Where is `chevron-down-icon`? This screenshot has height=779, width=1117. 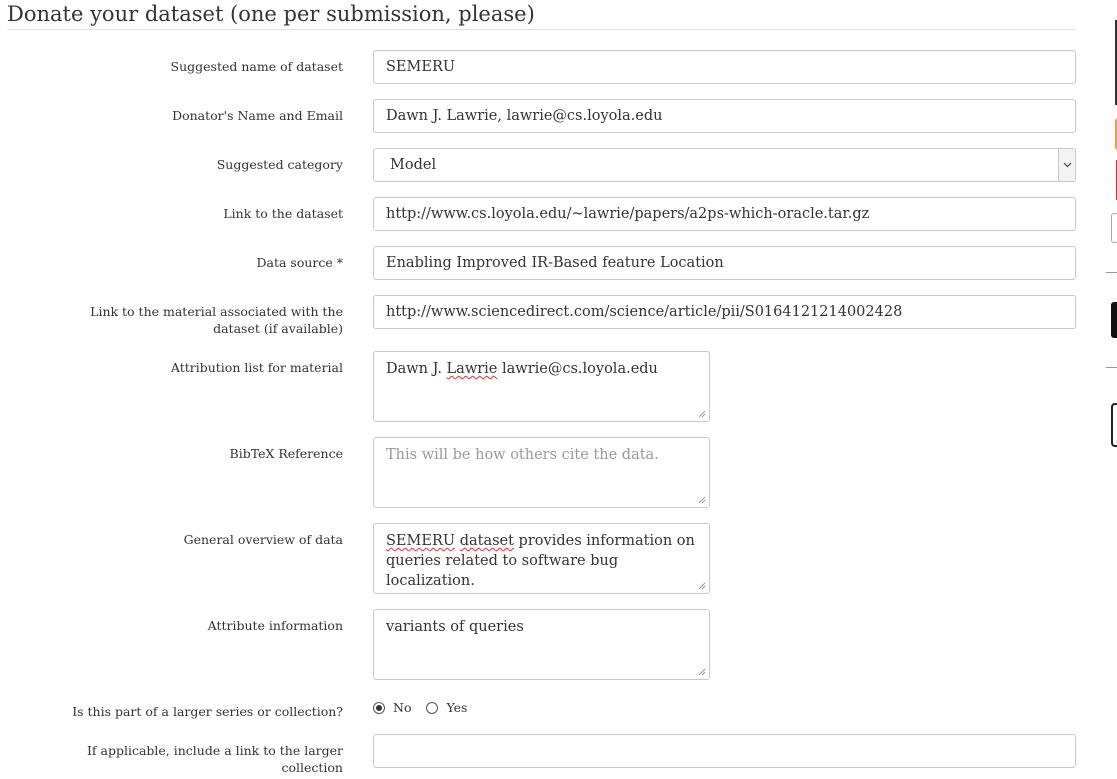 chevron-down-icon is located at coordinates (1066, 165).